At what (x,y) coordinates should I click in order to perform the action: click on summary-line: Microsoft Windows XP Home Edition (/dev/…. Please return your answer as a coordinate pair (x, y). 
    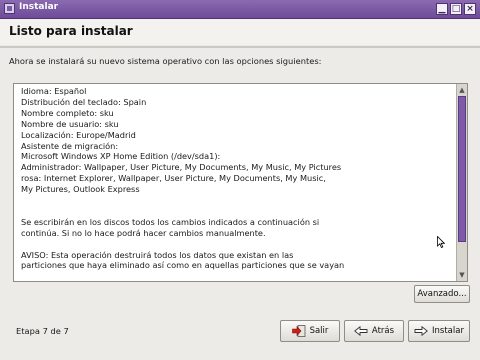
    Looking at the image, I should click on (121, 156).